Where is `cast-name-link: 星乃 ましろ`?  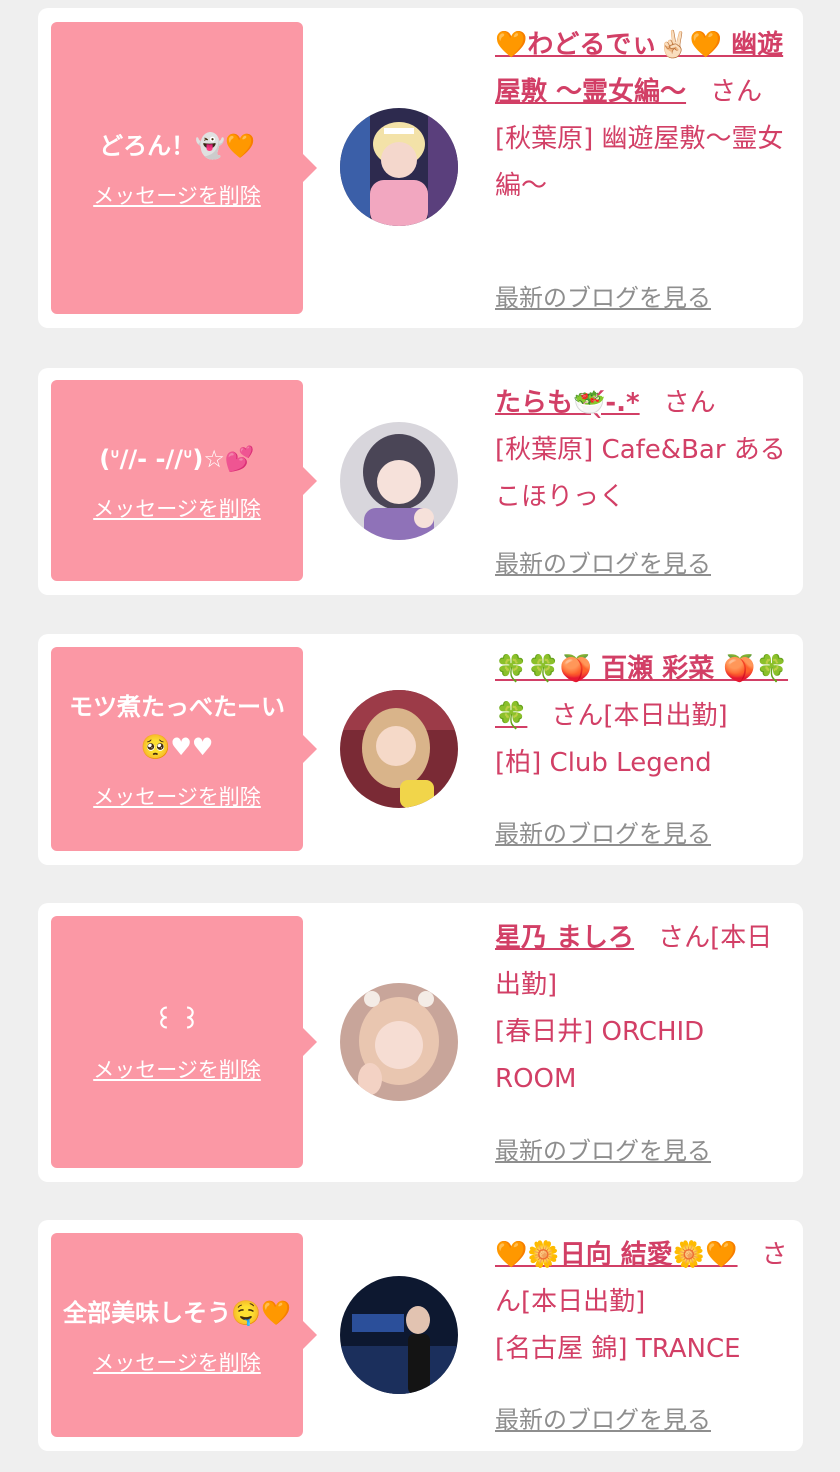 cast-name-link: 星乃 ましろ is located at coordinates (564, 938).